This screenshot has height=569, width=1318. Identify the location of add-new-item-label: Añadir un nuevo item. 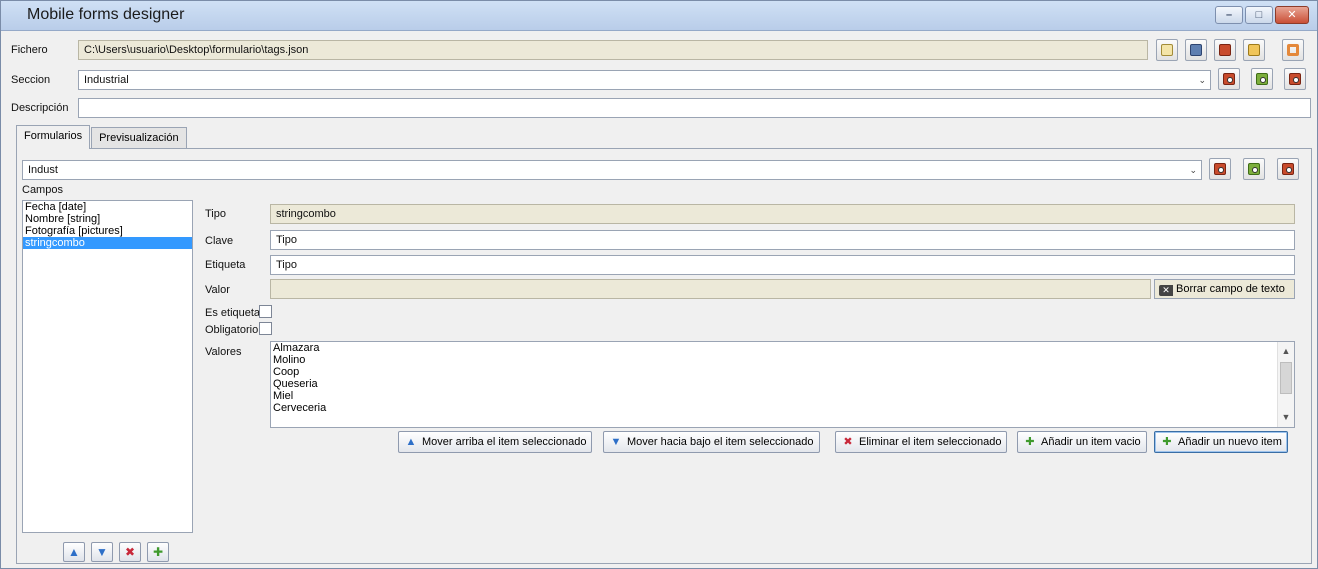
(1230, 442).